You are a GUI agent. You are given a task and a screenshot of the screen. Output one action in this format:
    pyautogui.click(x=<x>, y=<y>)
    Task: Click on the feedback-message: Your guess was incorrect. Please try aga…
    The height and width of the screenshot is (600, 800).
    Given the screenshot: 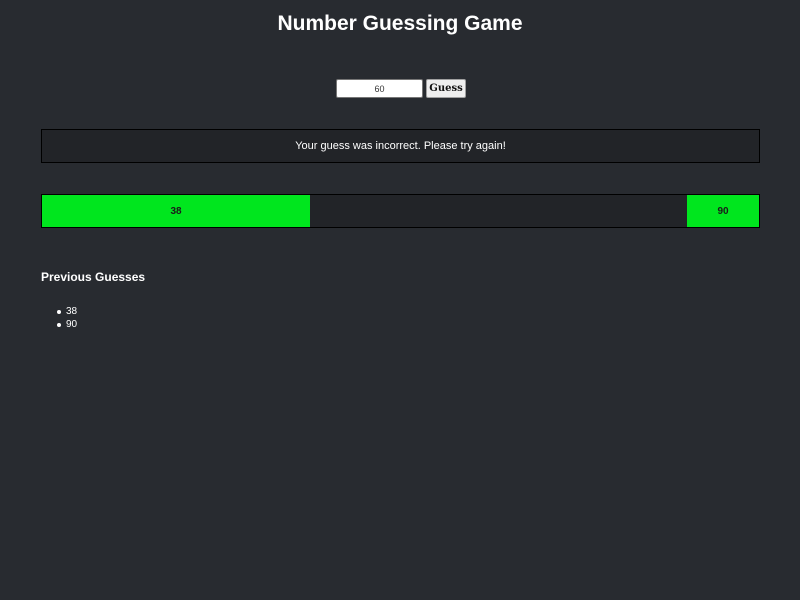 What is the action you would take?
    pyautogui.click(x=400, y=146)
    